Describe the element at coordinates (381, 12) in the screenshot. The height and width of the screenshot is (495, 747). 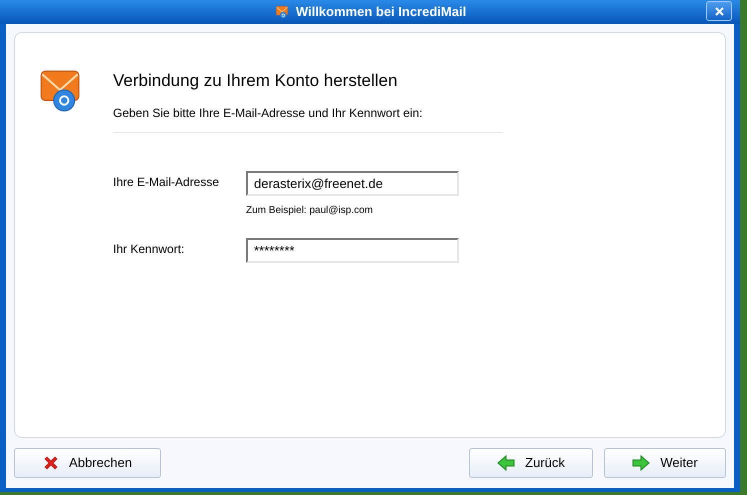
I see `window-title: Willkommen bei IncrediMail` at that location.